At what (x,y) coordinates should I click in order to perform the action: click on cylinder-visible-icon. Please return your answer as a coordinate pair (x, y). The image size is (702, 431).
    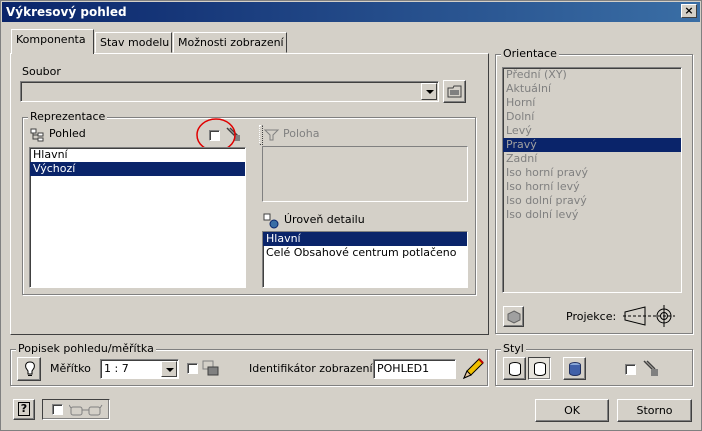
    Looking at the image, I should click on (540, 369).